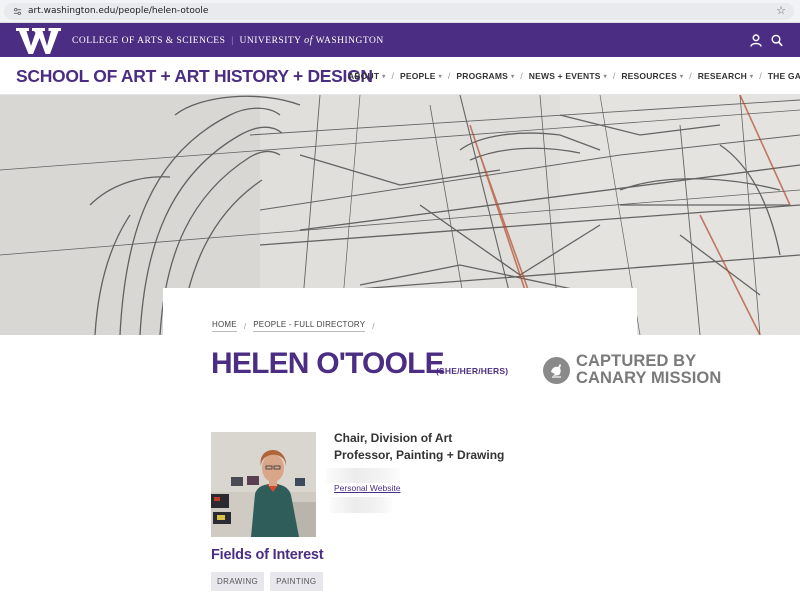  I want to click on url-field: art.washington.edu/people/helen-otoole ☆, so click(399, 11).